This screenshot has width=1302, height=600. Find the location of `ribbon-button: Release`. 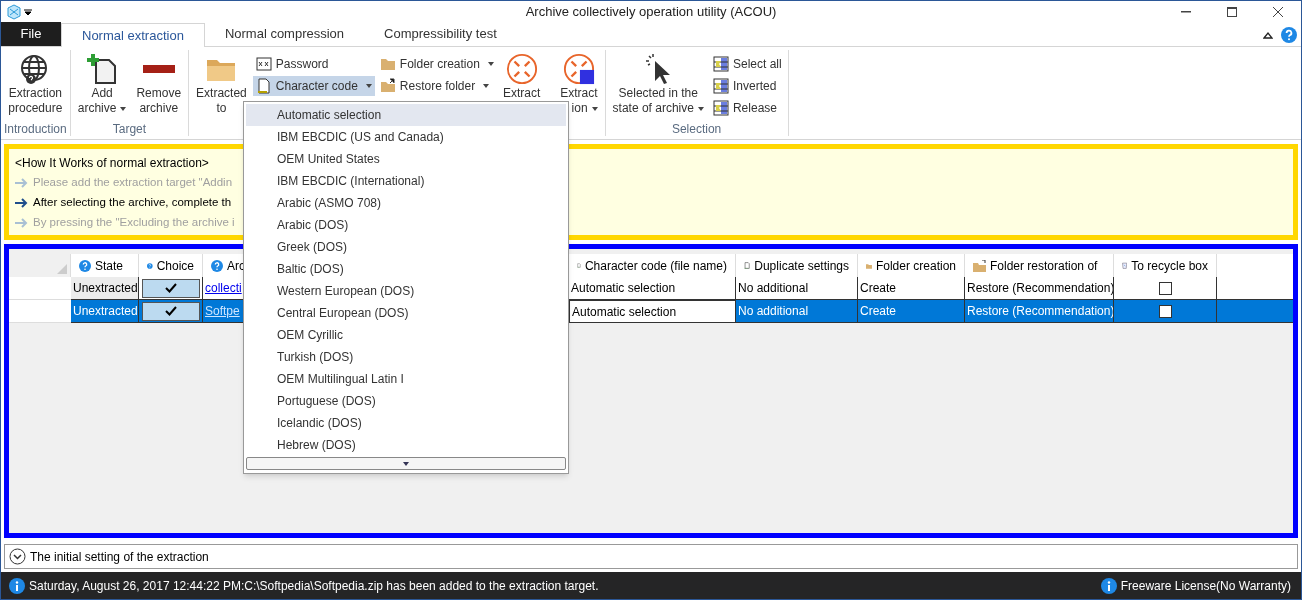

ribbon-button: Release is located at coordinates (747, 108).